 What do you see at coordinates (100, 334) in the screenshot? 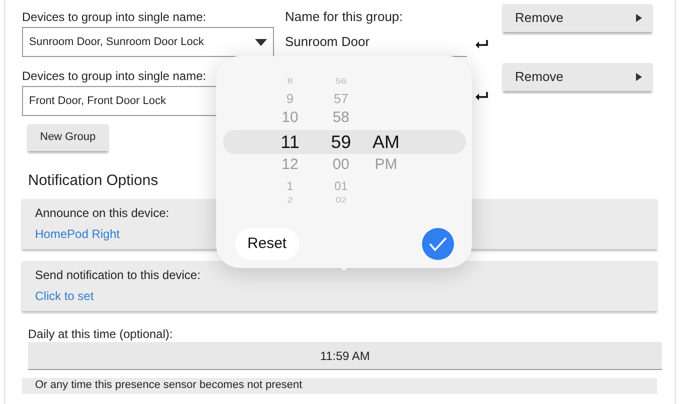
I see `field-label: Daily at this time (optional):` at bounding box center [100, 334].